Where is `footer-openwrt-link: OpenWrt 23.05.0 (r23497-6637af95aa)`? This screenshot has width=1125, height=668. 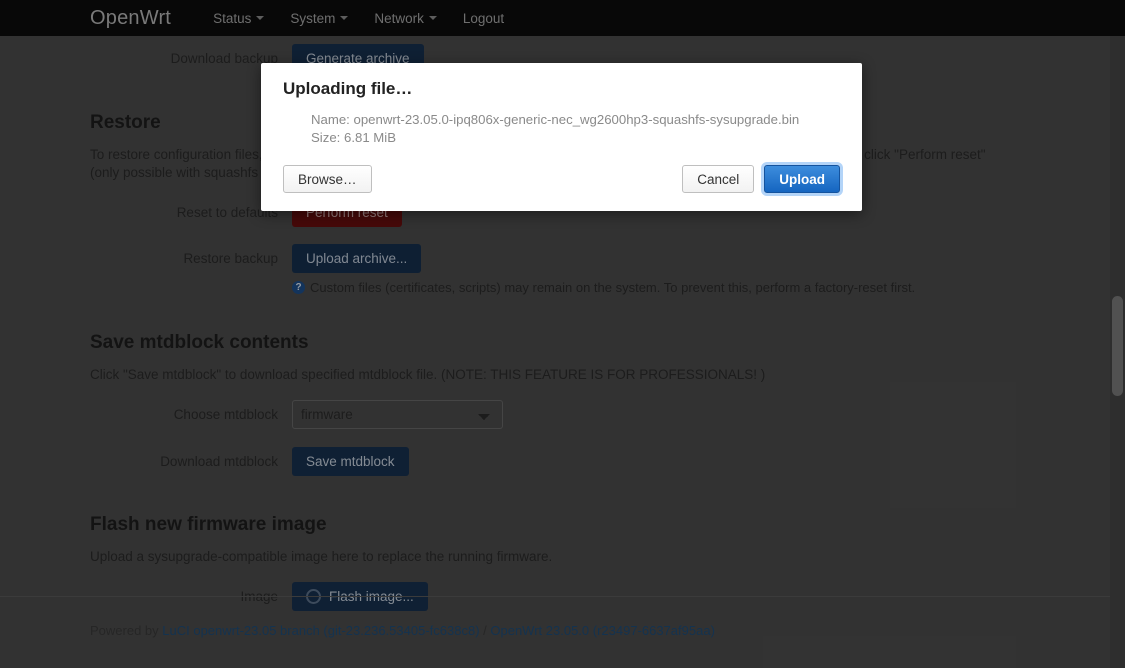 footer-openwrt-link: OpenWrt 23.05.0 (r23497-6637af95aa) is located at coordinates (602, 630).